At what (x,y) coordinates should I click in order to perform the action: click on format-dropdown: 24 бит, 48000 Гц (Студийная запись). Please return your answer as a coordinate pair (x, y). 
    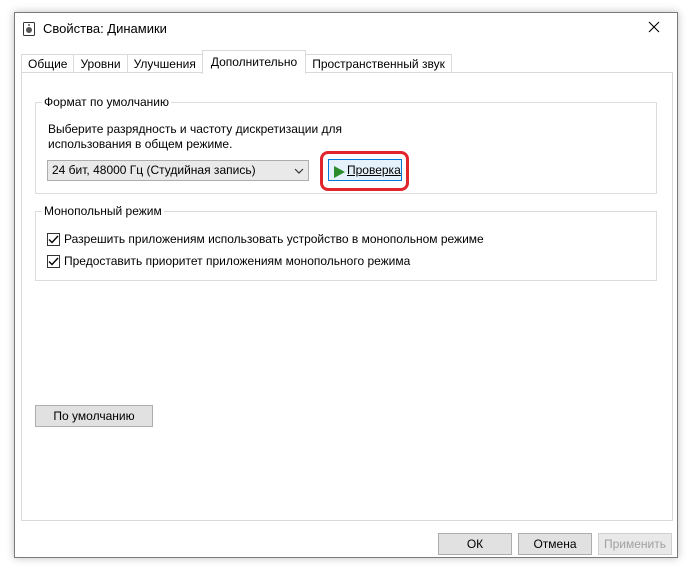
    Looking at the image, I should click on (178, 170).